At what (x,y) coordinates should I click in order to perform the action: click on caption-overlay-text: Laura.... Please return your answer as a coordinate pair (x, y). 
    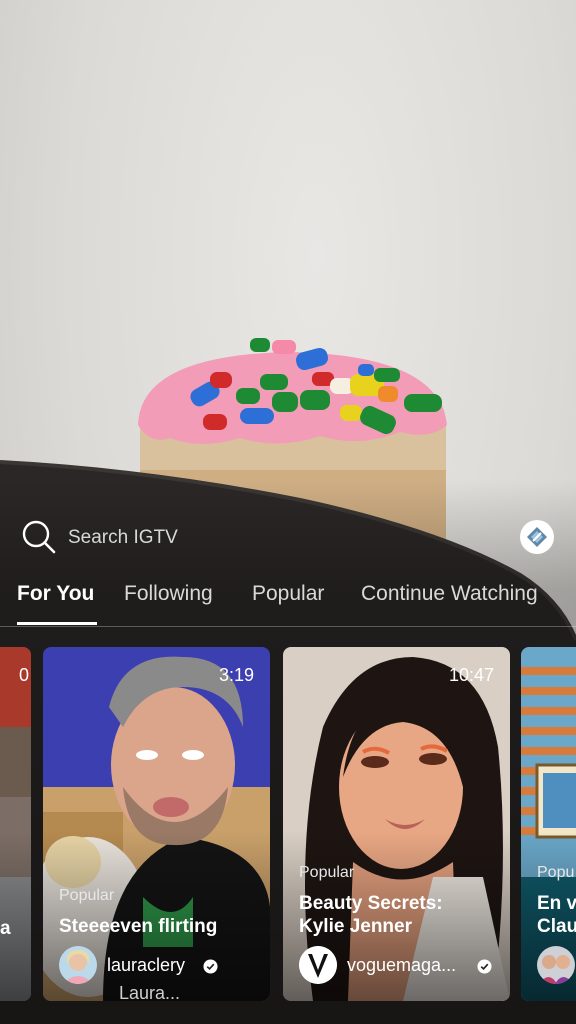
    Looking at the image, I should click on (150, 992).